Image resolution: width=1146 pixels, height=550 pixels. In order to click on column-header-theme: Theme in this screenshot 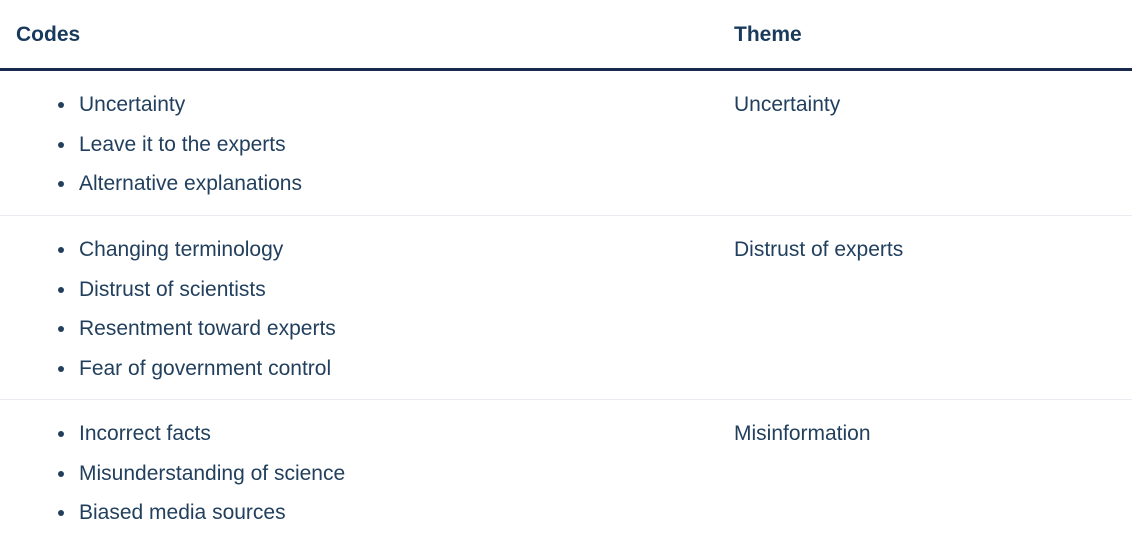, I will do `click(768, 34)`.